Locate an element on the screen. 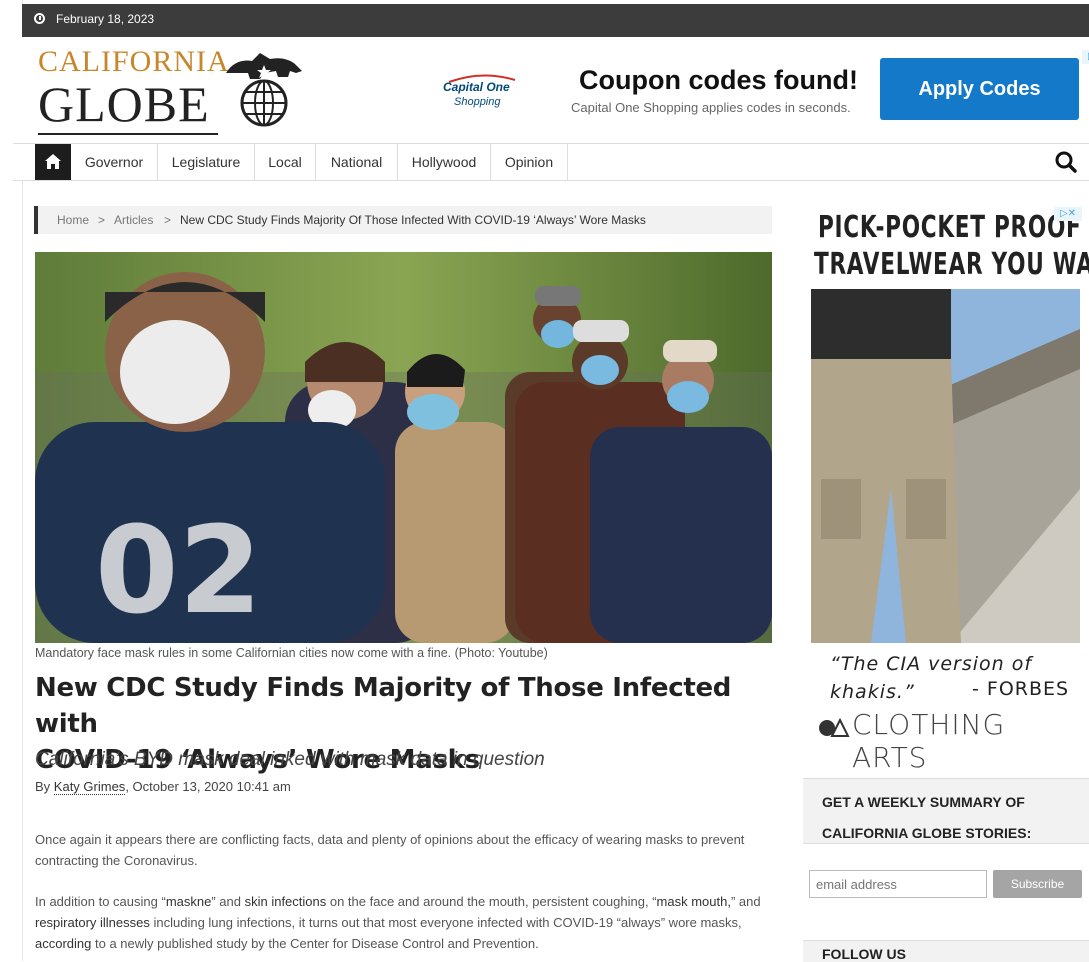  link-maskne: maskne is located at coordinates (189, 901).